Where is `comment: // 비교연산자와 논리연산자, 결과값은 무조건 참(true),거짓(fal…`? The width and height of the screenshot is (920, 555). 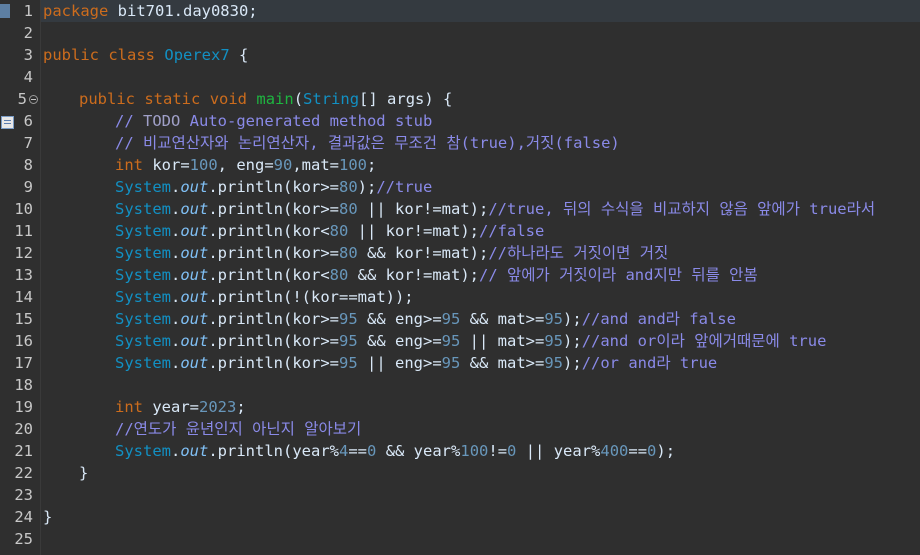
comment: // 비교연산자와 논리연산자, 결과값은 무조건 참(true),거짓(fal… is located at coordinates (367, 143).